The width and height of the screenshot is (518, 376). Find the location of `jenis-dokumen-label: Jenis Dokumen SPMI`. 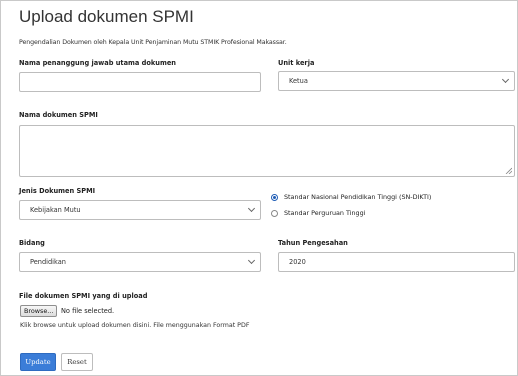

jenis-dokumen-label: Jenis Dokumen SPMI is located at coordinates (57, 191).